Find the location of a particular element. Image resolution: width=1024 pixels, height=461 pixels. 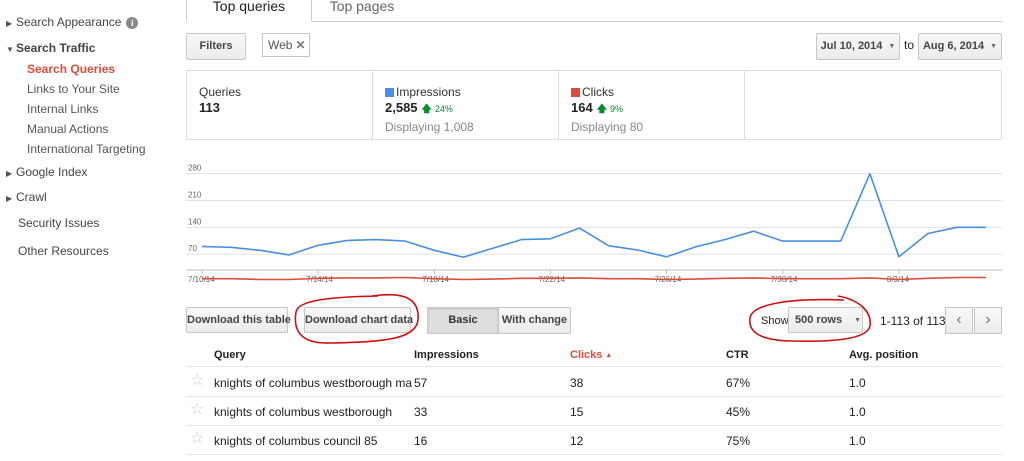

end-date-dropdown: Aug 6, 2014 ▼ is located at coordinates (960, 46).